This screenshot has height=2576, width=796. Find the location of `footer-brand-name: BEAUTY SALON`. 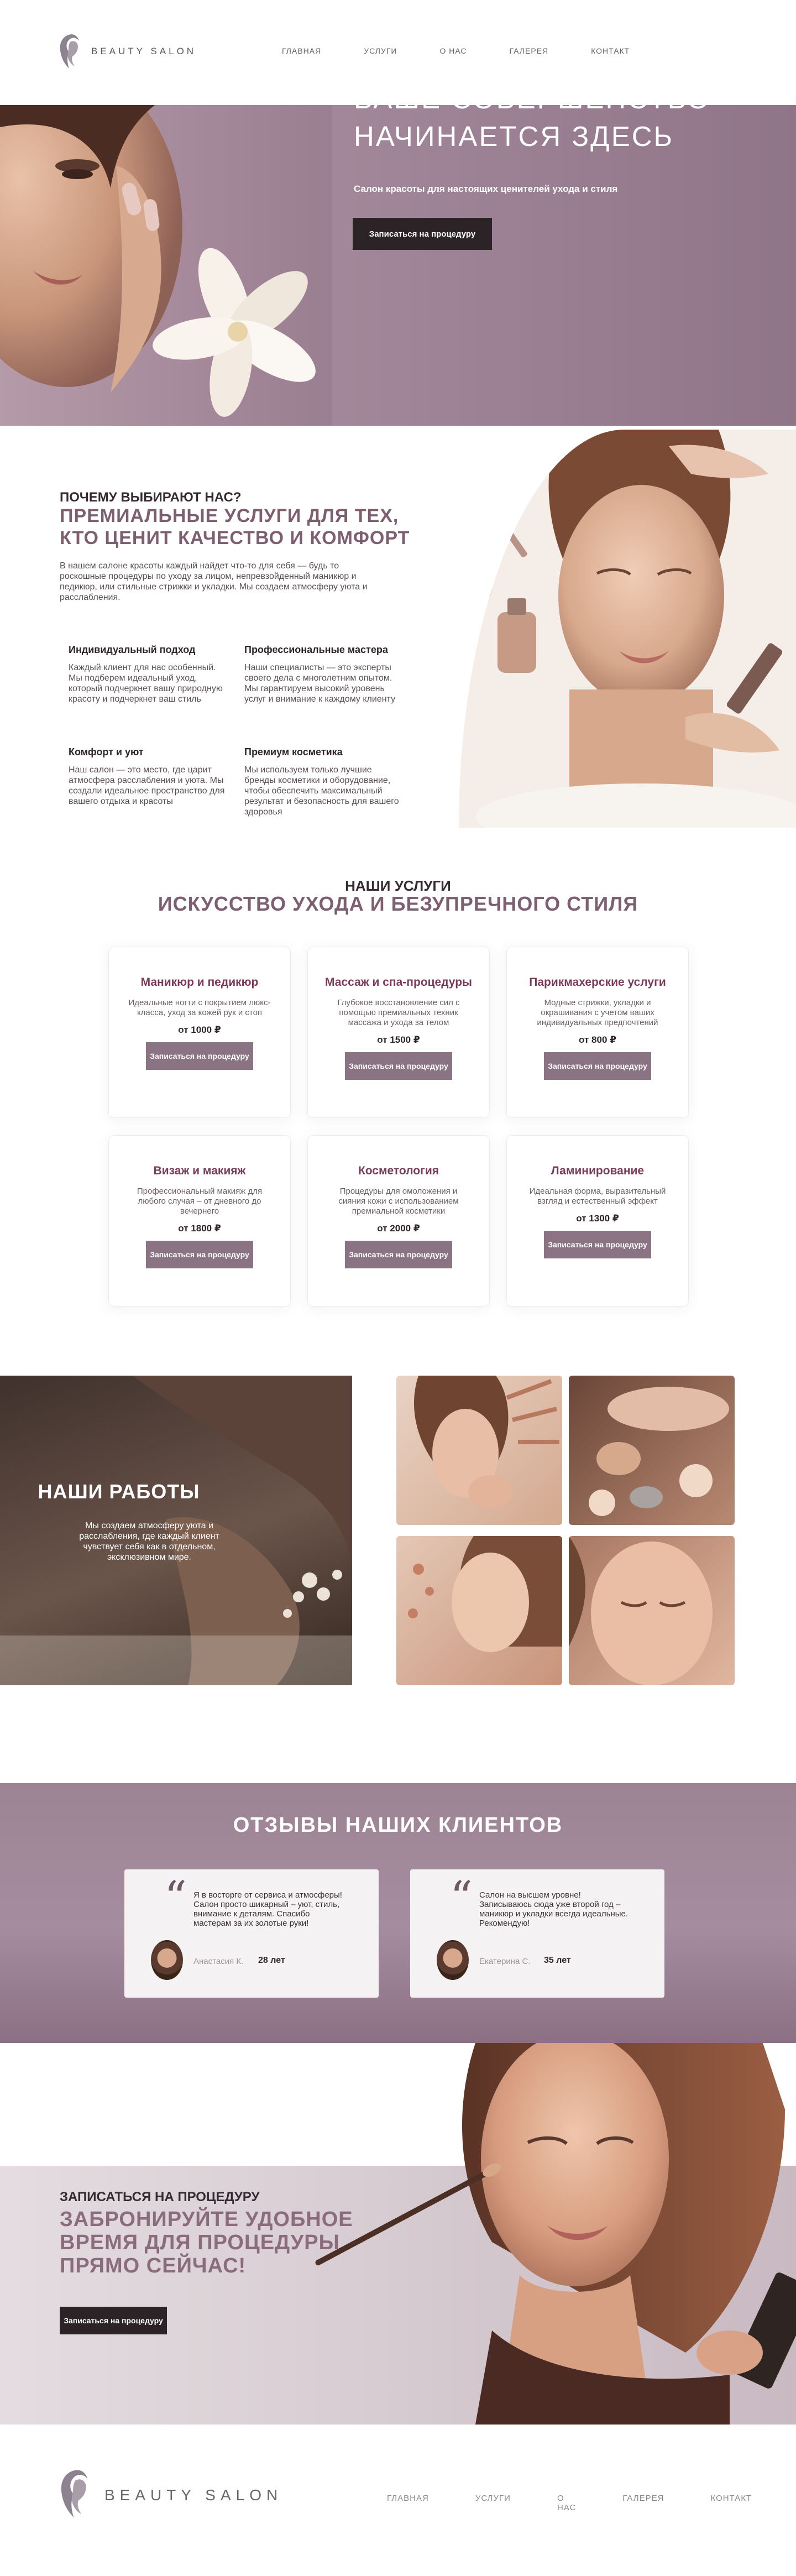

footer-brand-name: BEAUTY SALON is located at coordinates (193, 2495).